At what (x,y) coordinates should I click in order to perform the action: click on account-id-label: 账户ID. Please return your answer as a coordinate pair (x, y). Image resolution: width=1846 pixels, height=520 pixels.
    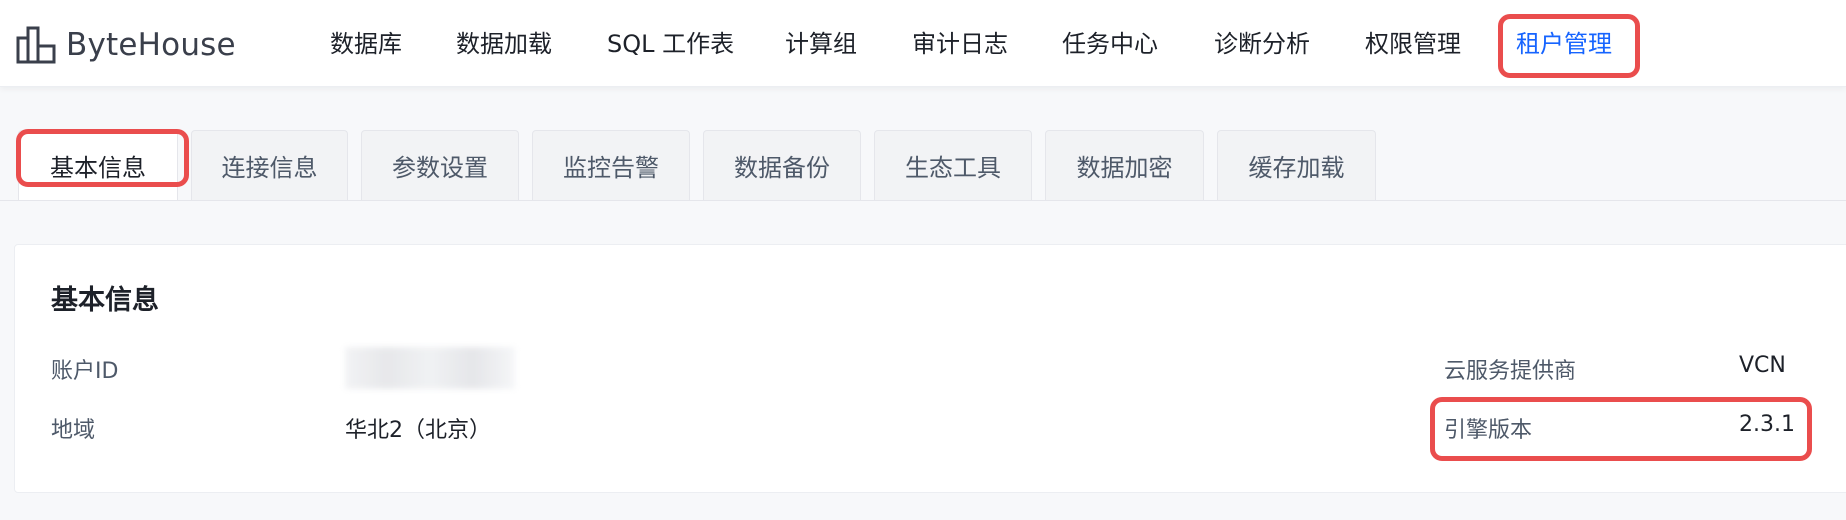
    Looking at the image, I should click on (85, 371).